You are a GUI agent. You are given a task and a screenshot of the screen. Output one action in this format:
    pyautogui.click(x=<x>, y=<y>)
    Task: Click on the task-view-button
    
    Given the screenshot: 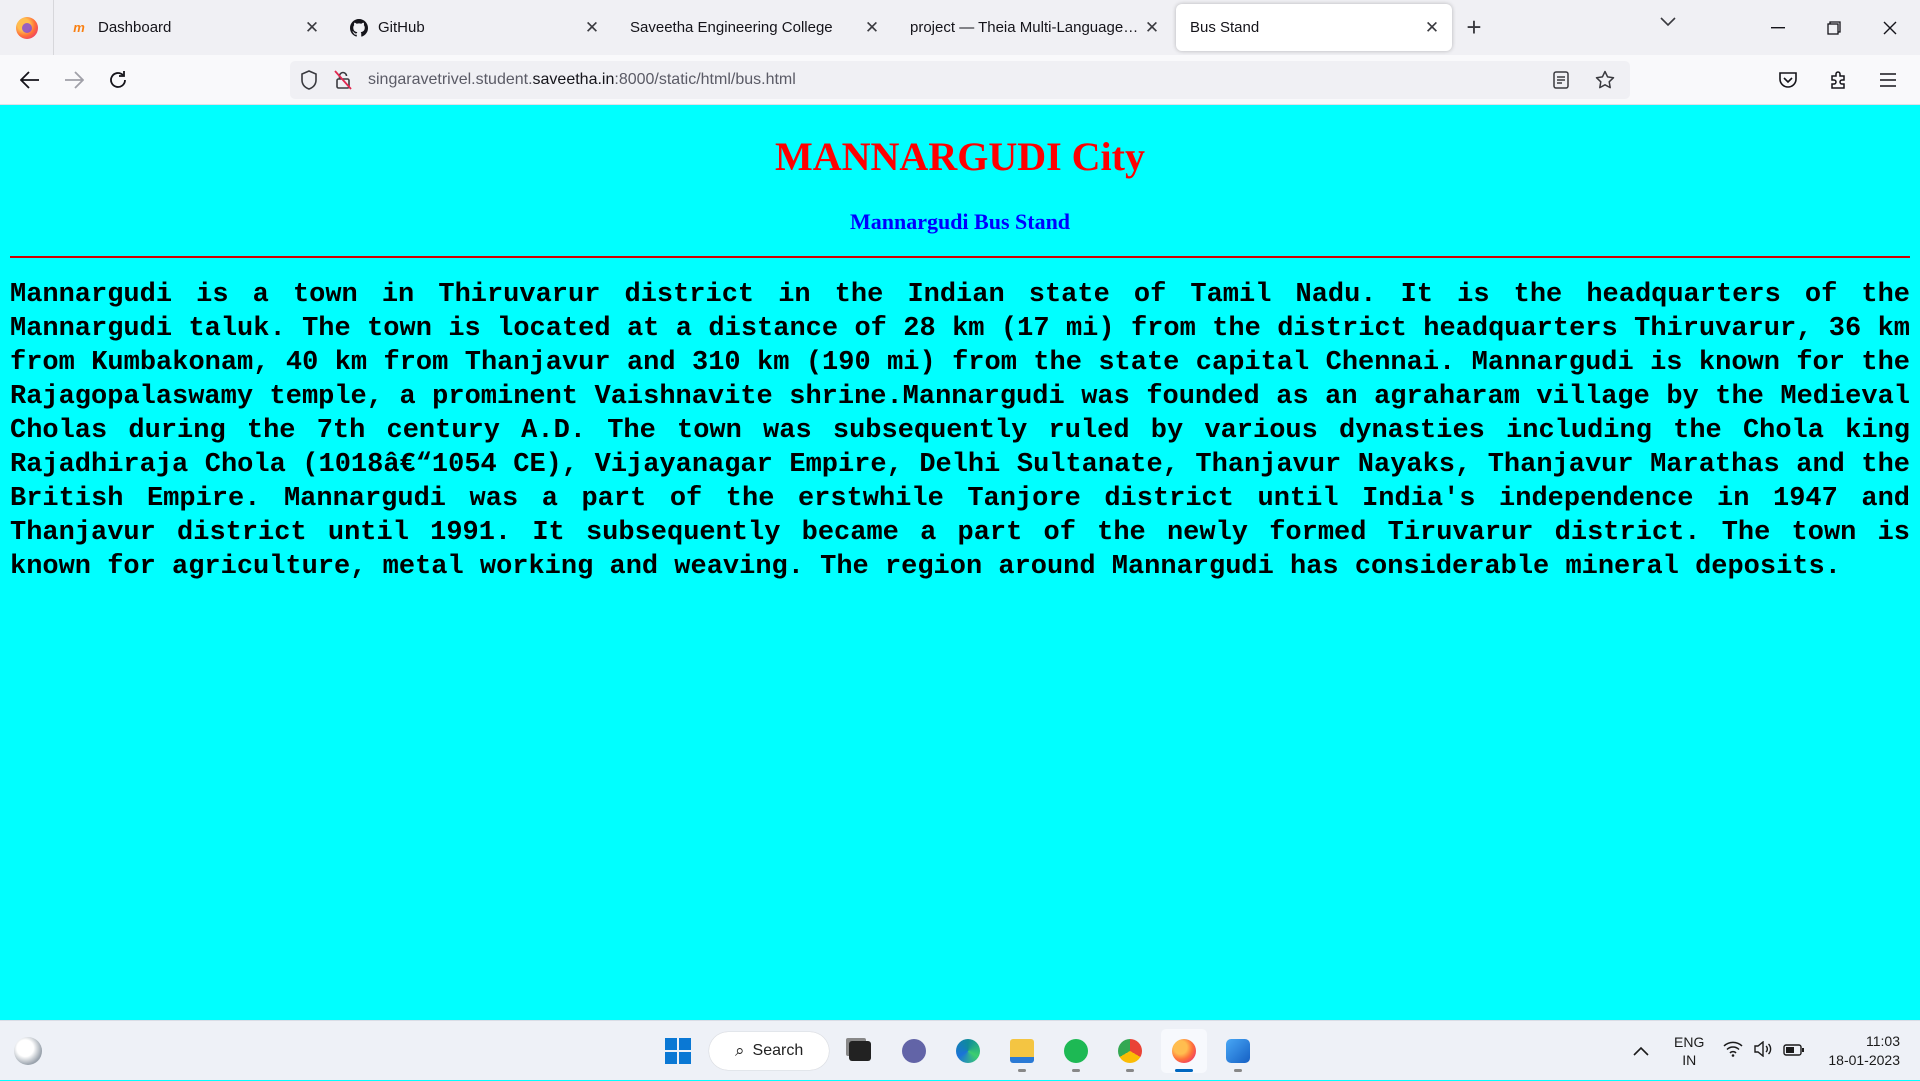 What is the action you would take?
    pyautogui.click(x=860, y=1051)
    